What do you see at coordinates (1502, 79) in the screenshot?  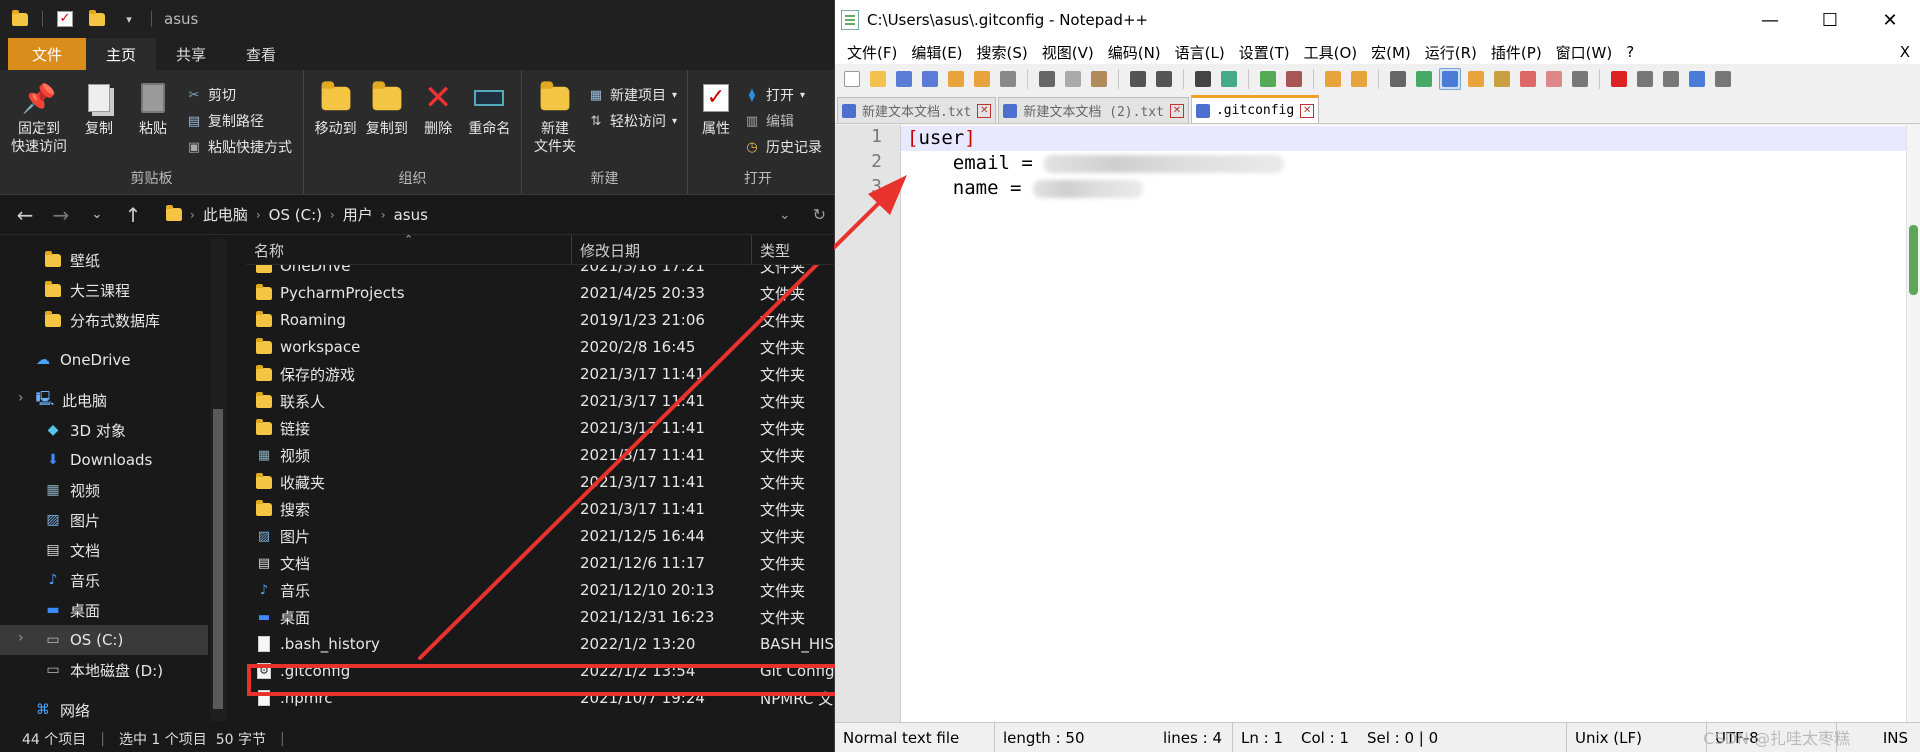 I see `function-list-icon` at bounding box center [1502, 79].